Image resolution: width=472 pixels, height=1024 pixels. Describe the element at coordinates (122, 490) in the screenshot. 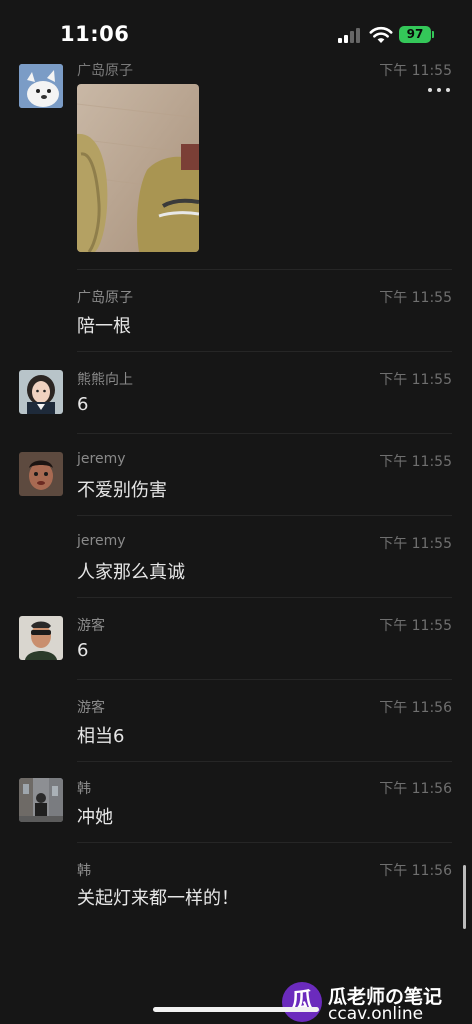

I see `message-text: 不爱别伤害` at that location.